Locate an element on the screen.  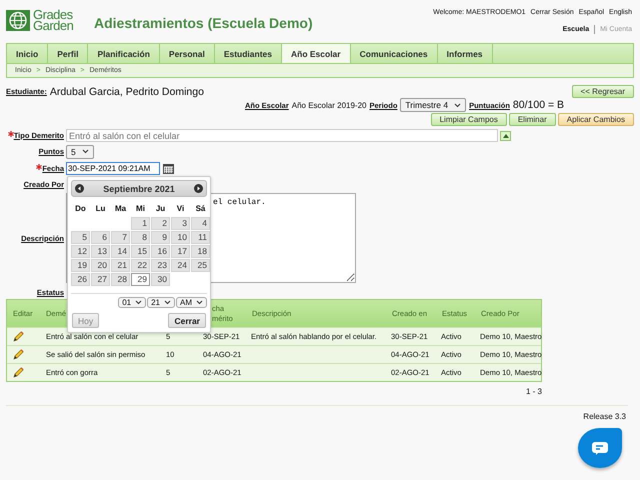
points-select: 5 is located at coordinates (80, 151).